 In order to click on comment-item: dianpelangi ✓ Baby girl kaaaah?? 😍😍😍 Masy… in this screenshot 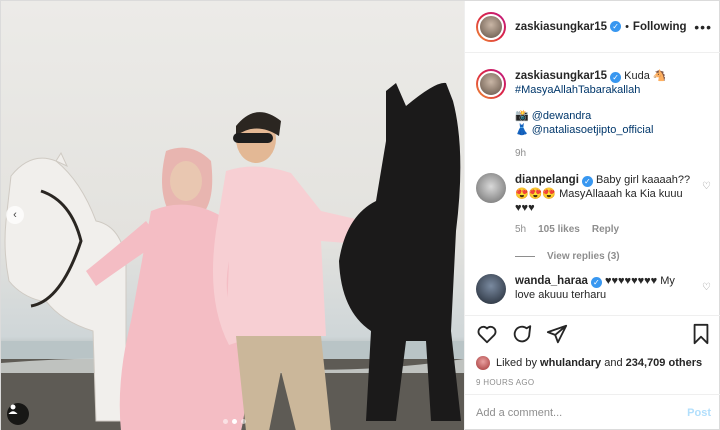, I will do `click(593, 205)`.